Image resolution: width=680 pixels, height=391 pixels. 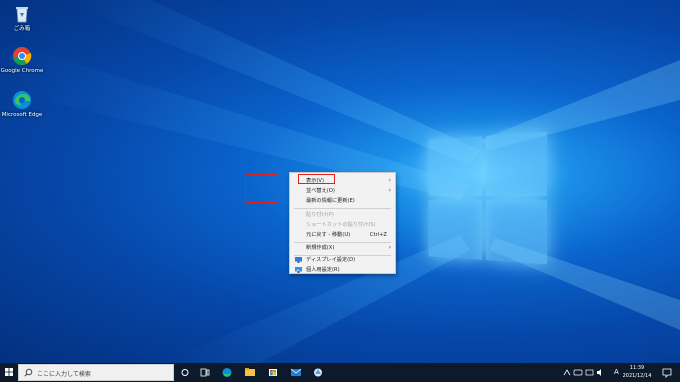 I want to click on store-icon, so click(x=273, y=372).